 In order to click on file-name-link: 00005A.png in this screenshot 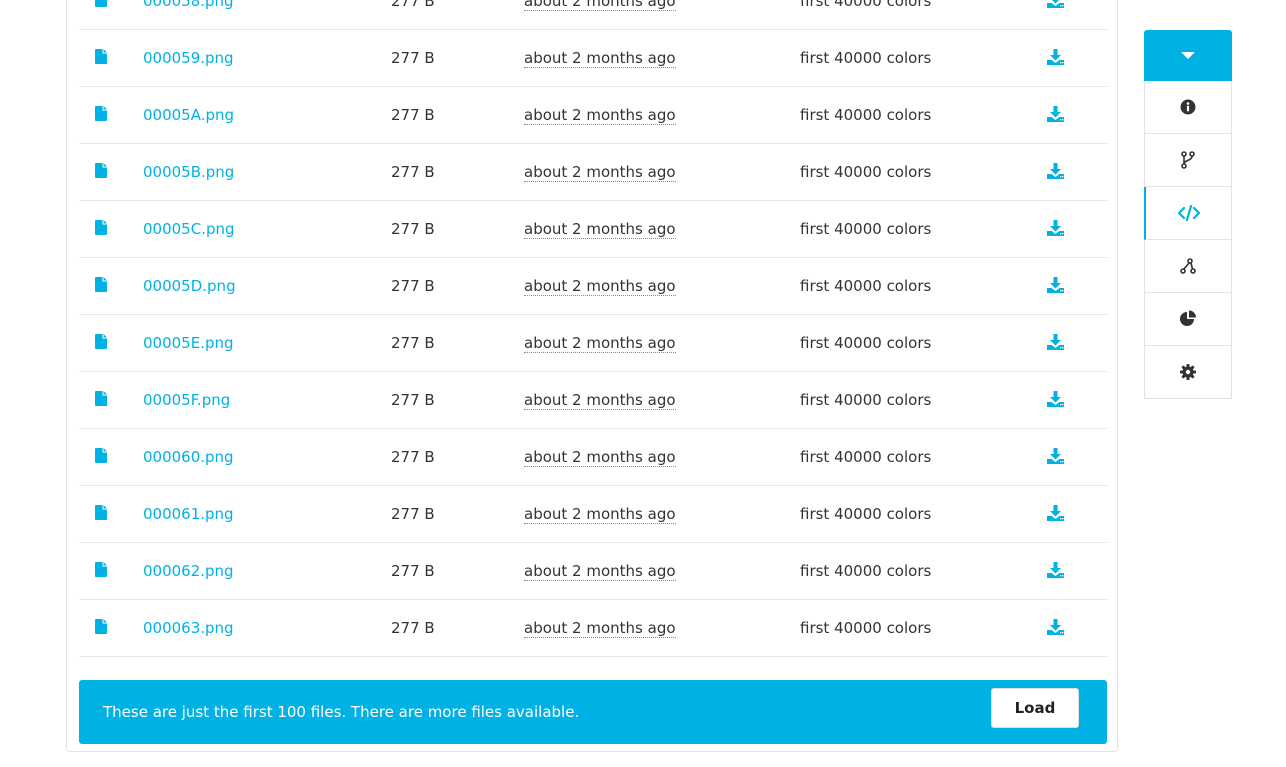, I will do `click(188, 115)`.